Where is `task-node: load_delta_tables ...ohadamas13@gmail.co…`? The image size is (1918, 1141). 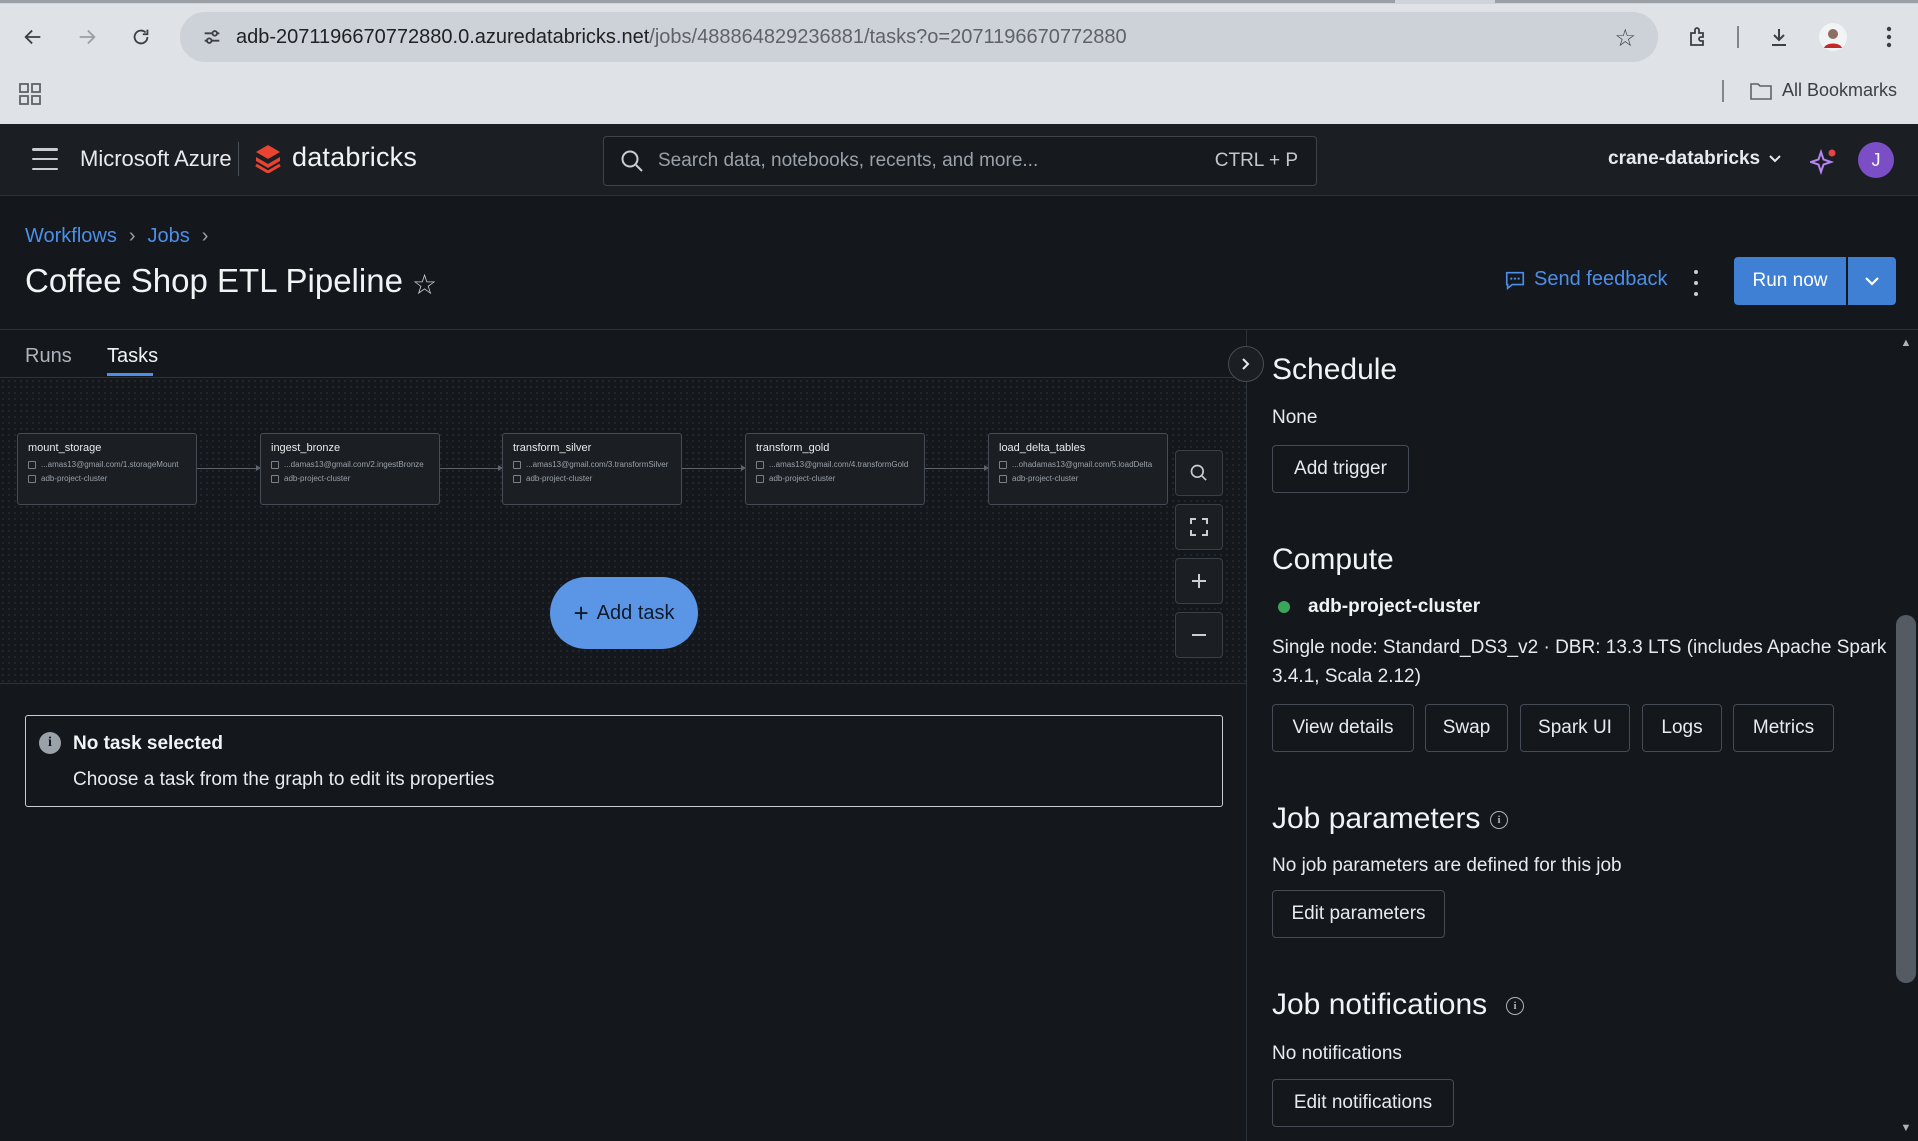
task-node: load_delta_tables ...ohadamas13@gmail.co… is located at coordinates (1078, 469).